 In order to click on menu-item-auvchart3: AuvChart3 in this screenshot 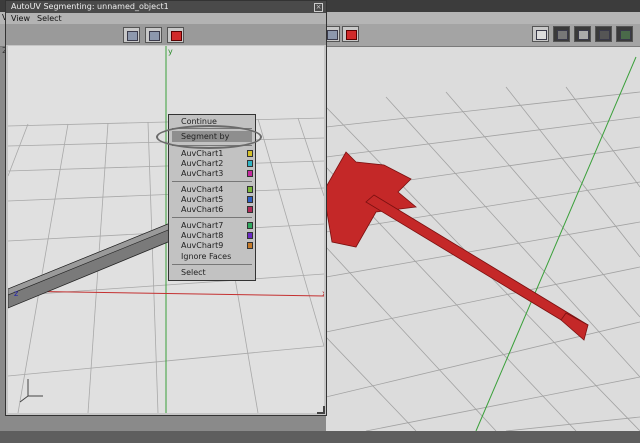, I will do `click(202, 173)`.